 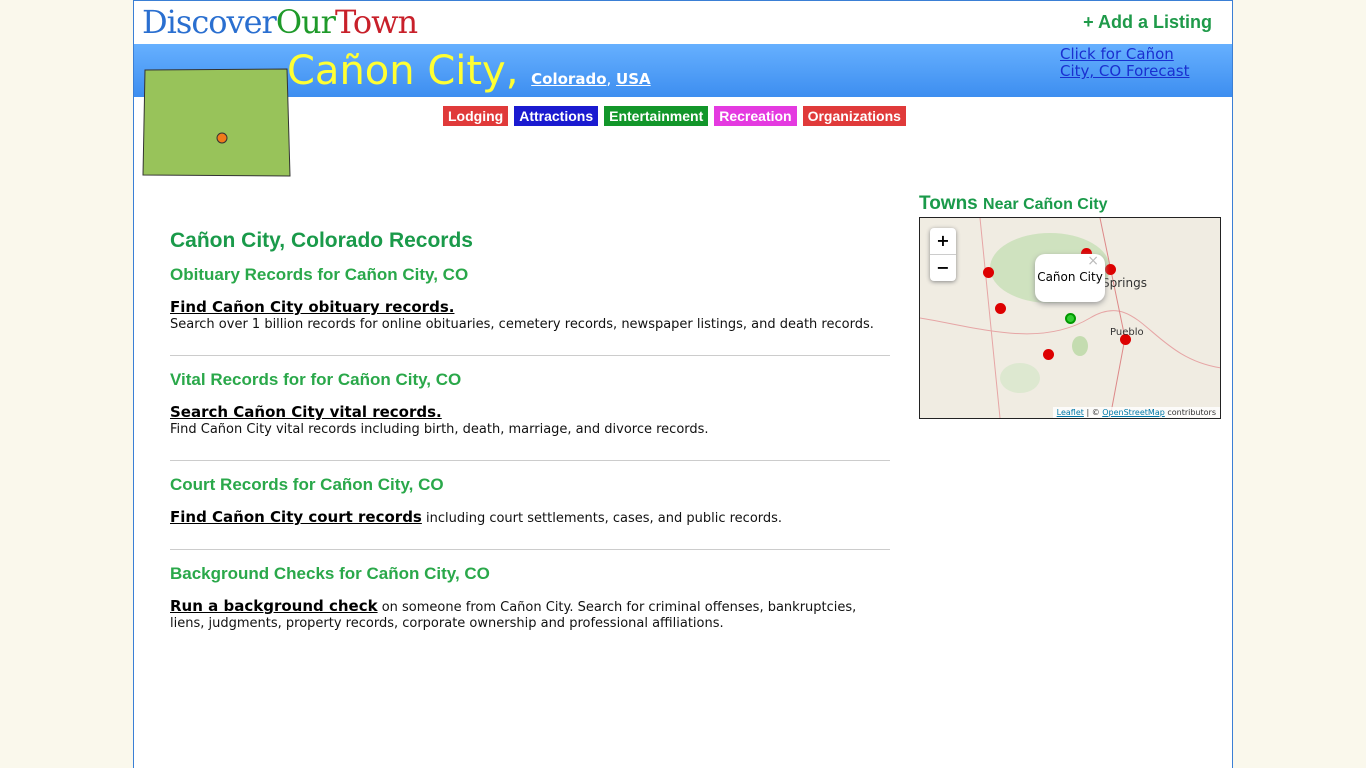 I want to click on section-heading: Court Records for Cañon City, CO, so click(x=307, y=484).